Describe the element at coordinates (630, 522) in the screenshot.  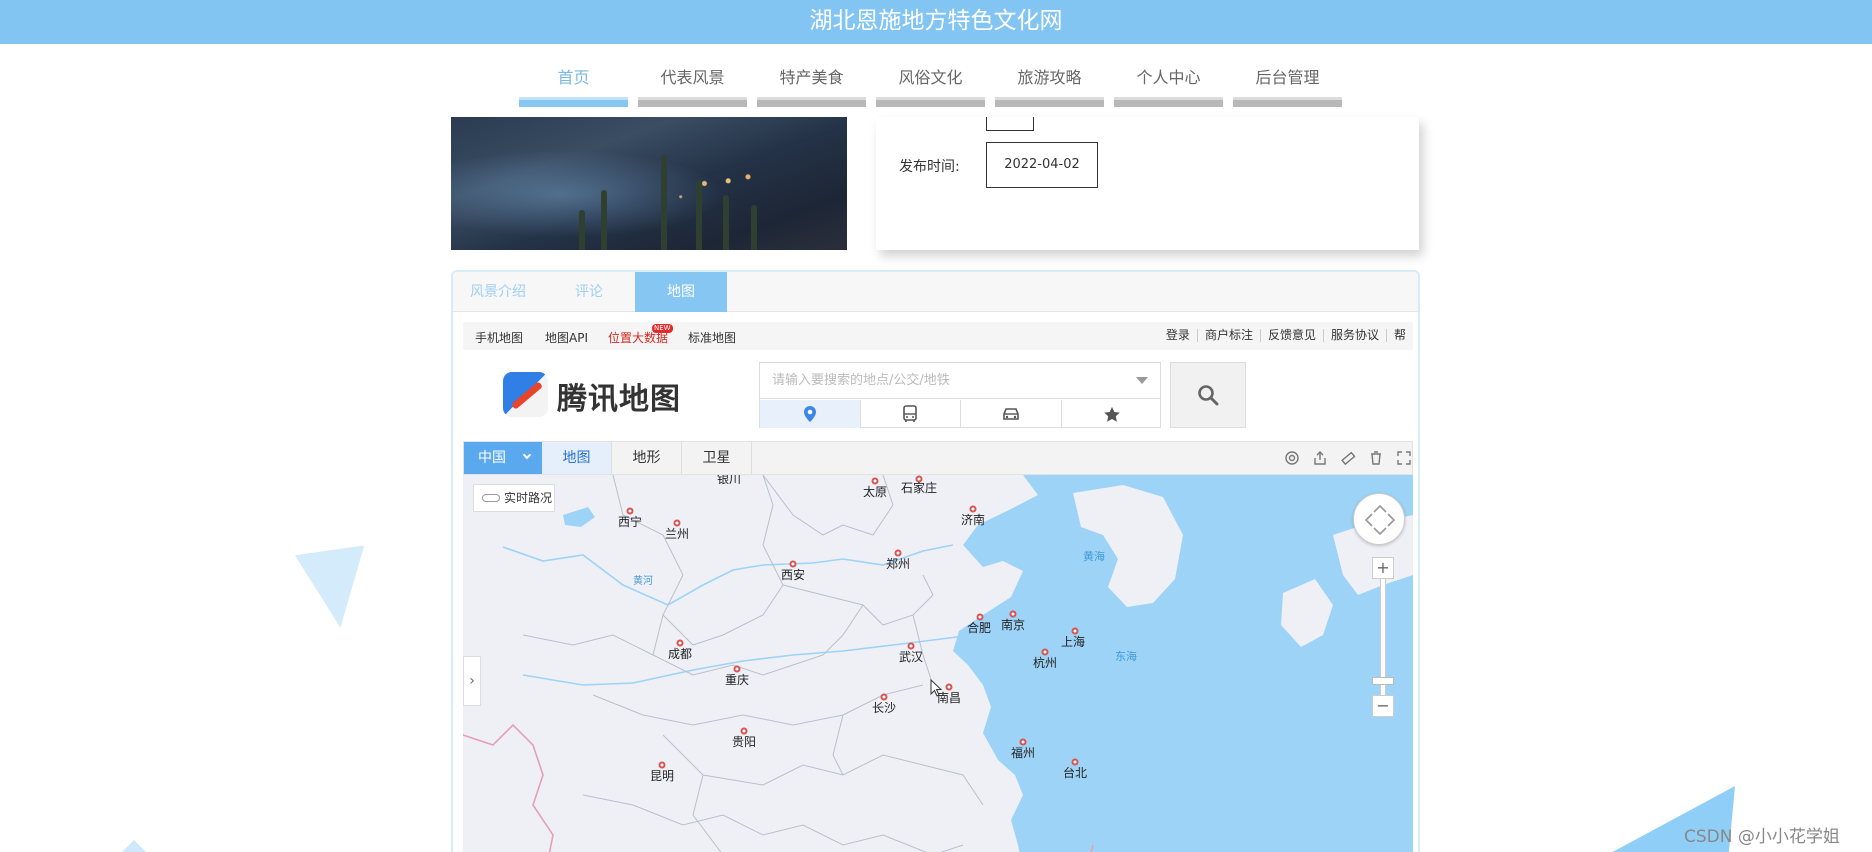
I see `city-label: 西宁` at that location.